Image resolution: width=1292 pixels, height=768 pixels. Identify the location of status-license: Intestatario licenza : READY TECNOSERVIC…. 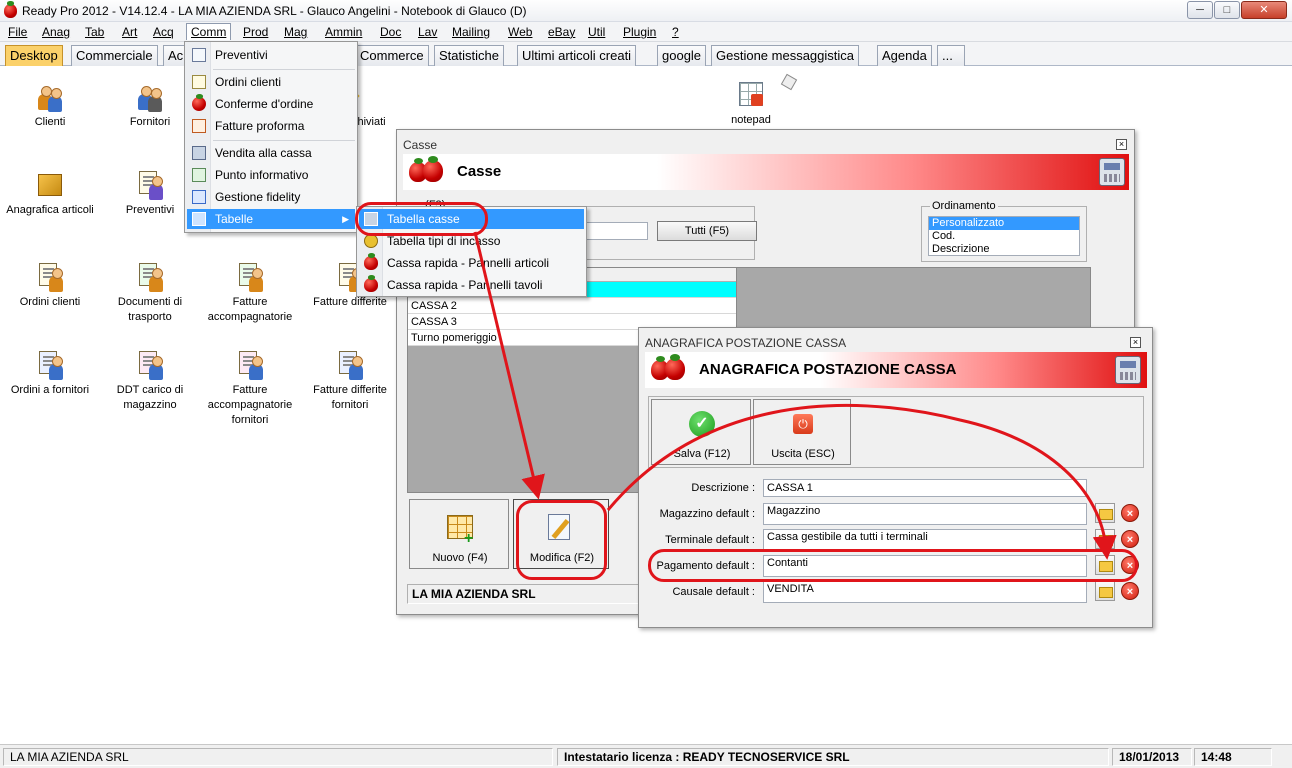
(833, 757).